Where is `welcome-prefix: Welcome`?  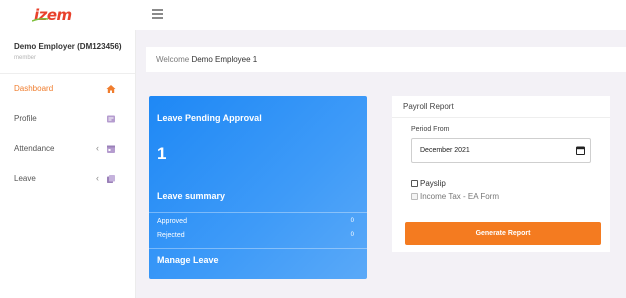 welcome-prefix: Welcome is located at coordinates (173, 59).